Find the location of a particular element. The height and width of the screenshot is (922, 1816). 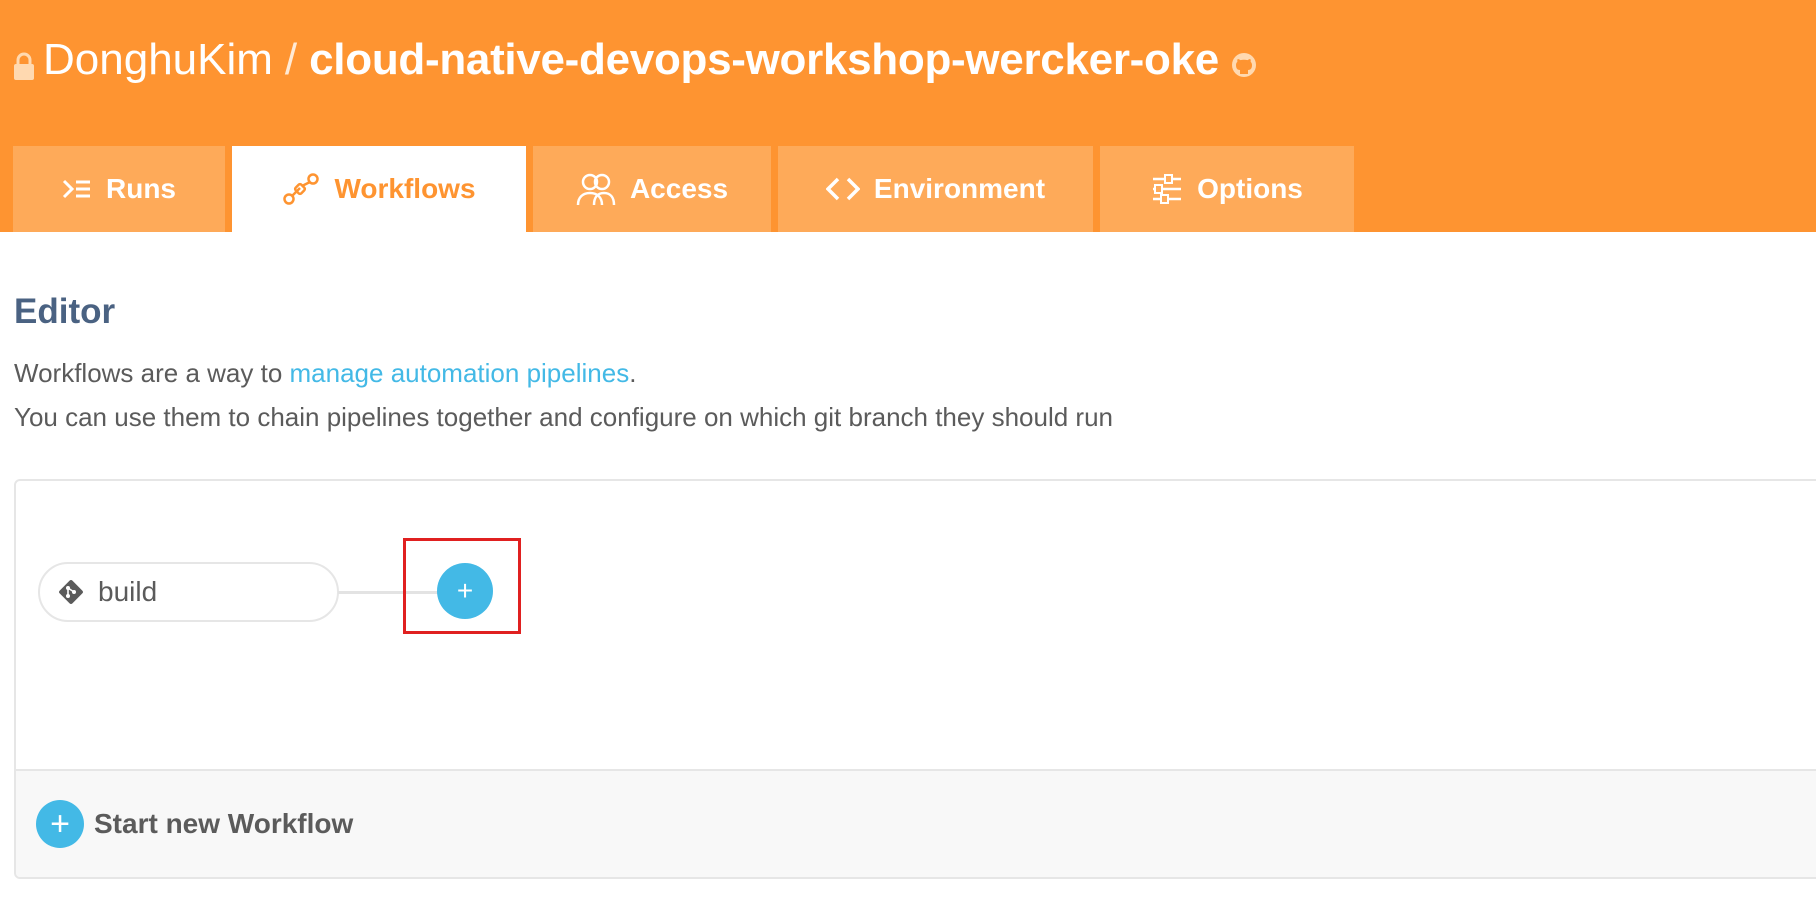

git-icon is located at coordinates (71, 592).